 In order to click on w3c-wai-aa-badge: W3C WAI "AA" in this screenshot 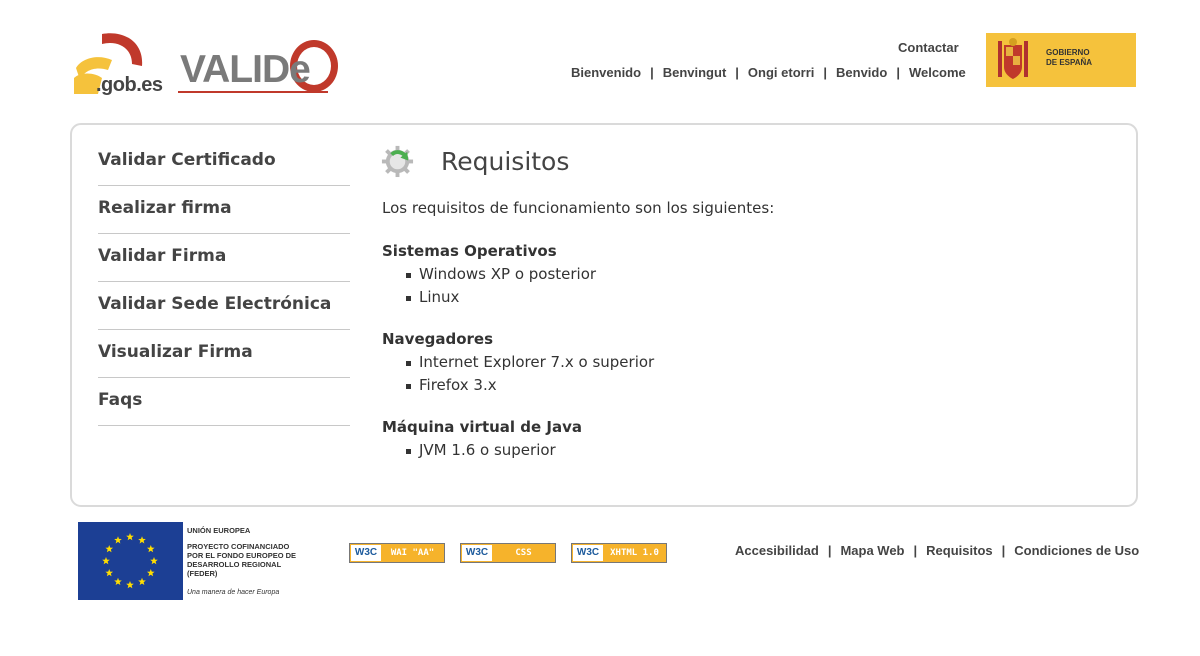, I will do `click(397, 553)`.